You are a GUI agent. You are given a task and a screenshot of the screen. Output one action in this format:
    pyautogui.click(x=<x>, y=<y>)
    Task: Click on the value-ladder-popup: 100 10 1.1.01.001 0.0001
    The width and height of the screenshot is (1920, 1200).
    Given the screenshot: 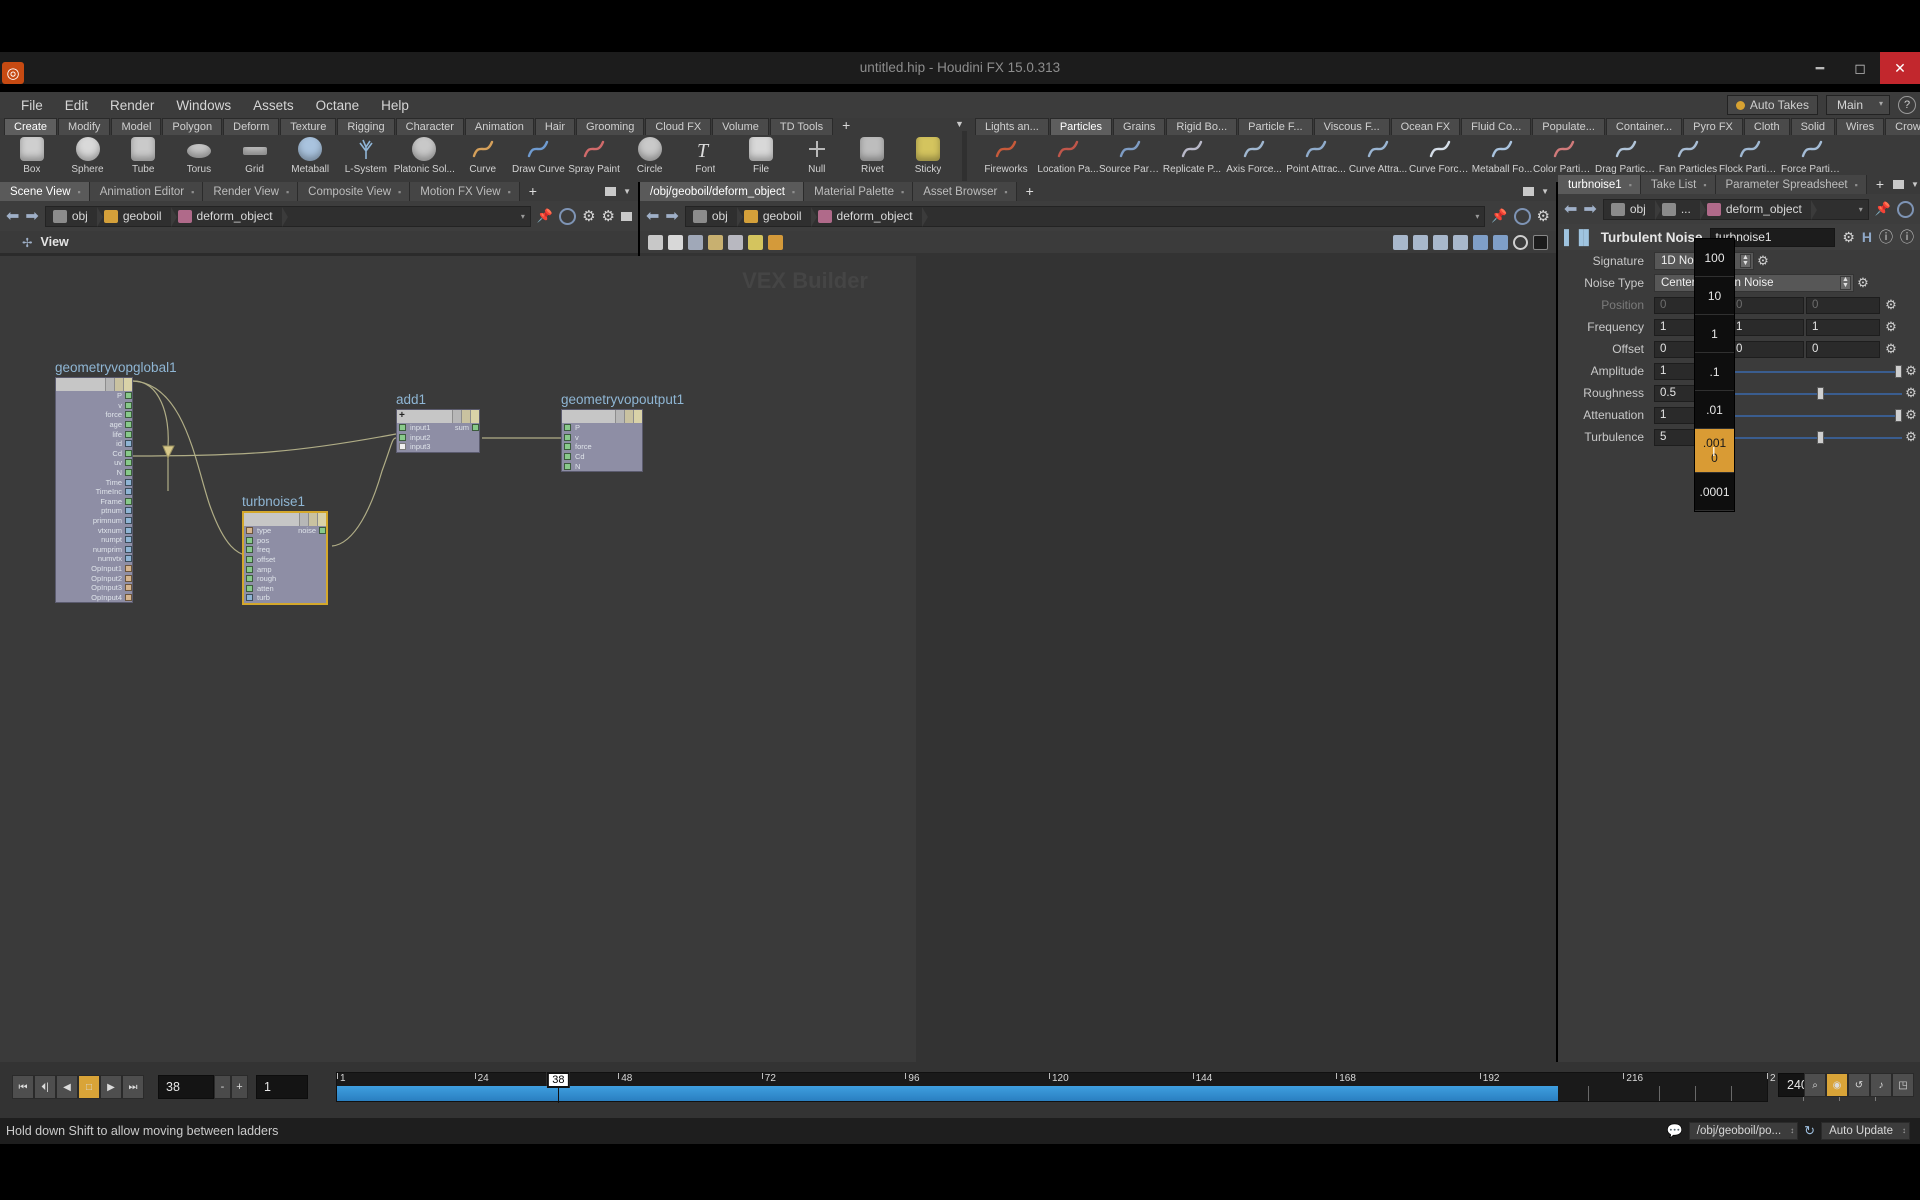 What is the action you would take?
    pyautogui.click(x=1714, y=375)
    